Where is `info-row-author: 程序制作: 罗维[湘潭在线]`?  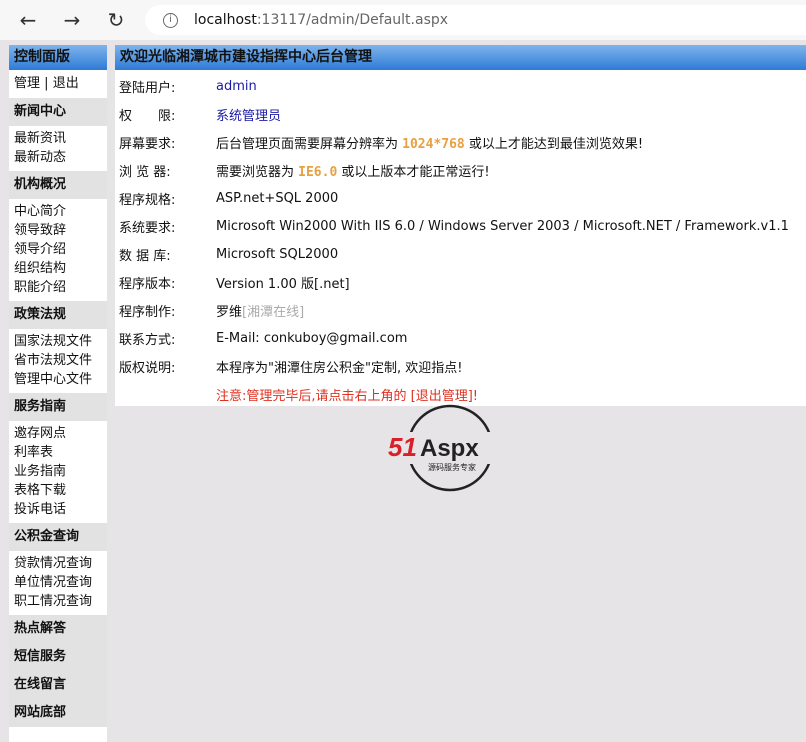 info-row-author: 程序制作: 罗维[湘潭在线] is located at coordinates (460, 310).